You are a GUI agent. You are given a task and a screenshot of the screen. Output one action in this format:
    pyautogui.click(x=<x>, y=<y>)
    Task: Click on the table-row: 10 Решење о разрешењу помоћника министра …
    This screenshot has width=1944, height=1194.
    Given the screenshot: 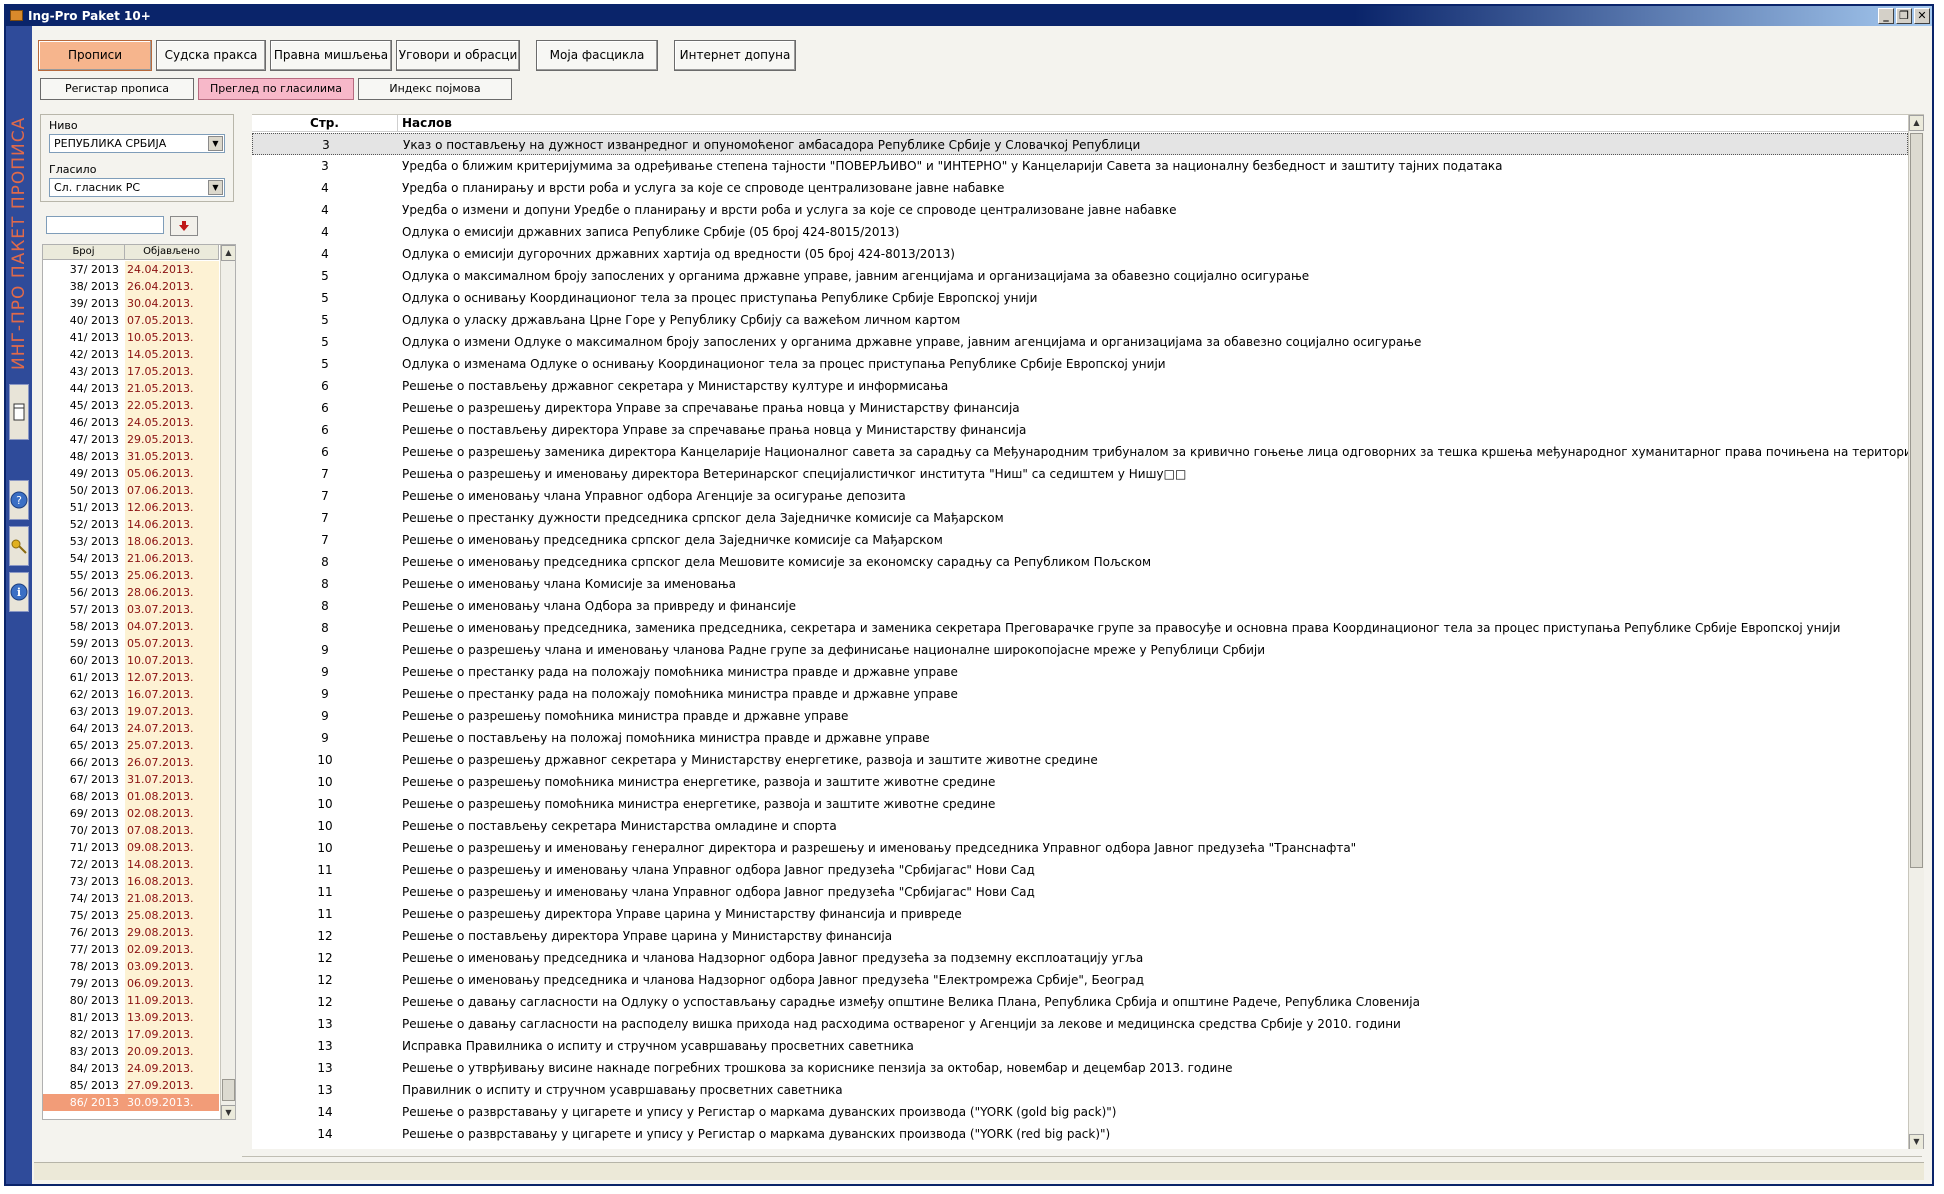 What is the action you would take?
    pyautogui.click(x=1080, y=782)
    